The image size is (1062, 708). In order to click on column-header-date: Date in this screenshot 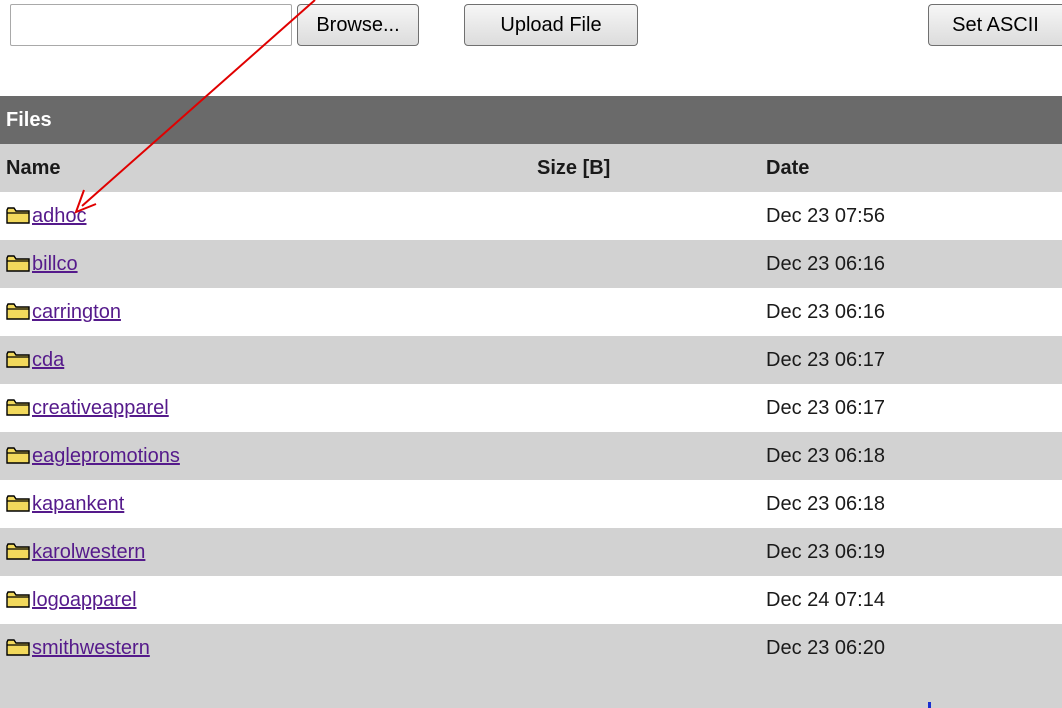, I will do `click(787, 168)`.